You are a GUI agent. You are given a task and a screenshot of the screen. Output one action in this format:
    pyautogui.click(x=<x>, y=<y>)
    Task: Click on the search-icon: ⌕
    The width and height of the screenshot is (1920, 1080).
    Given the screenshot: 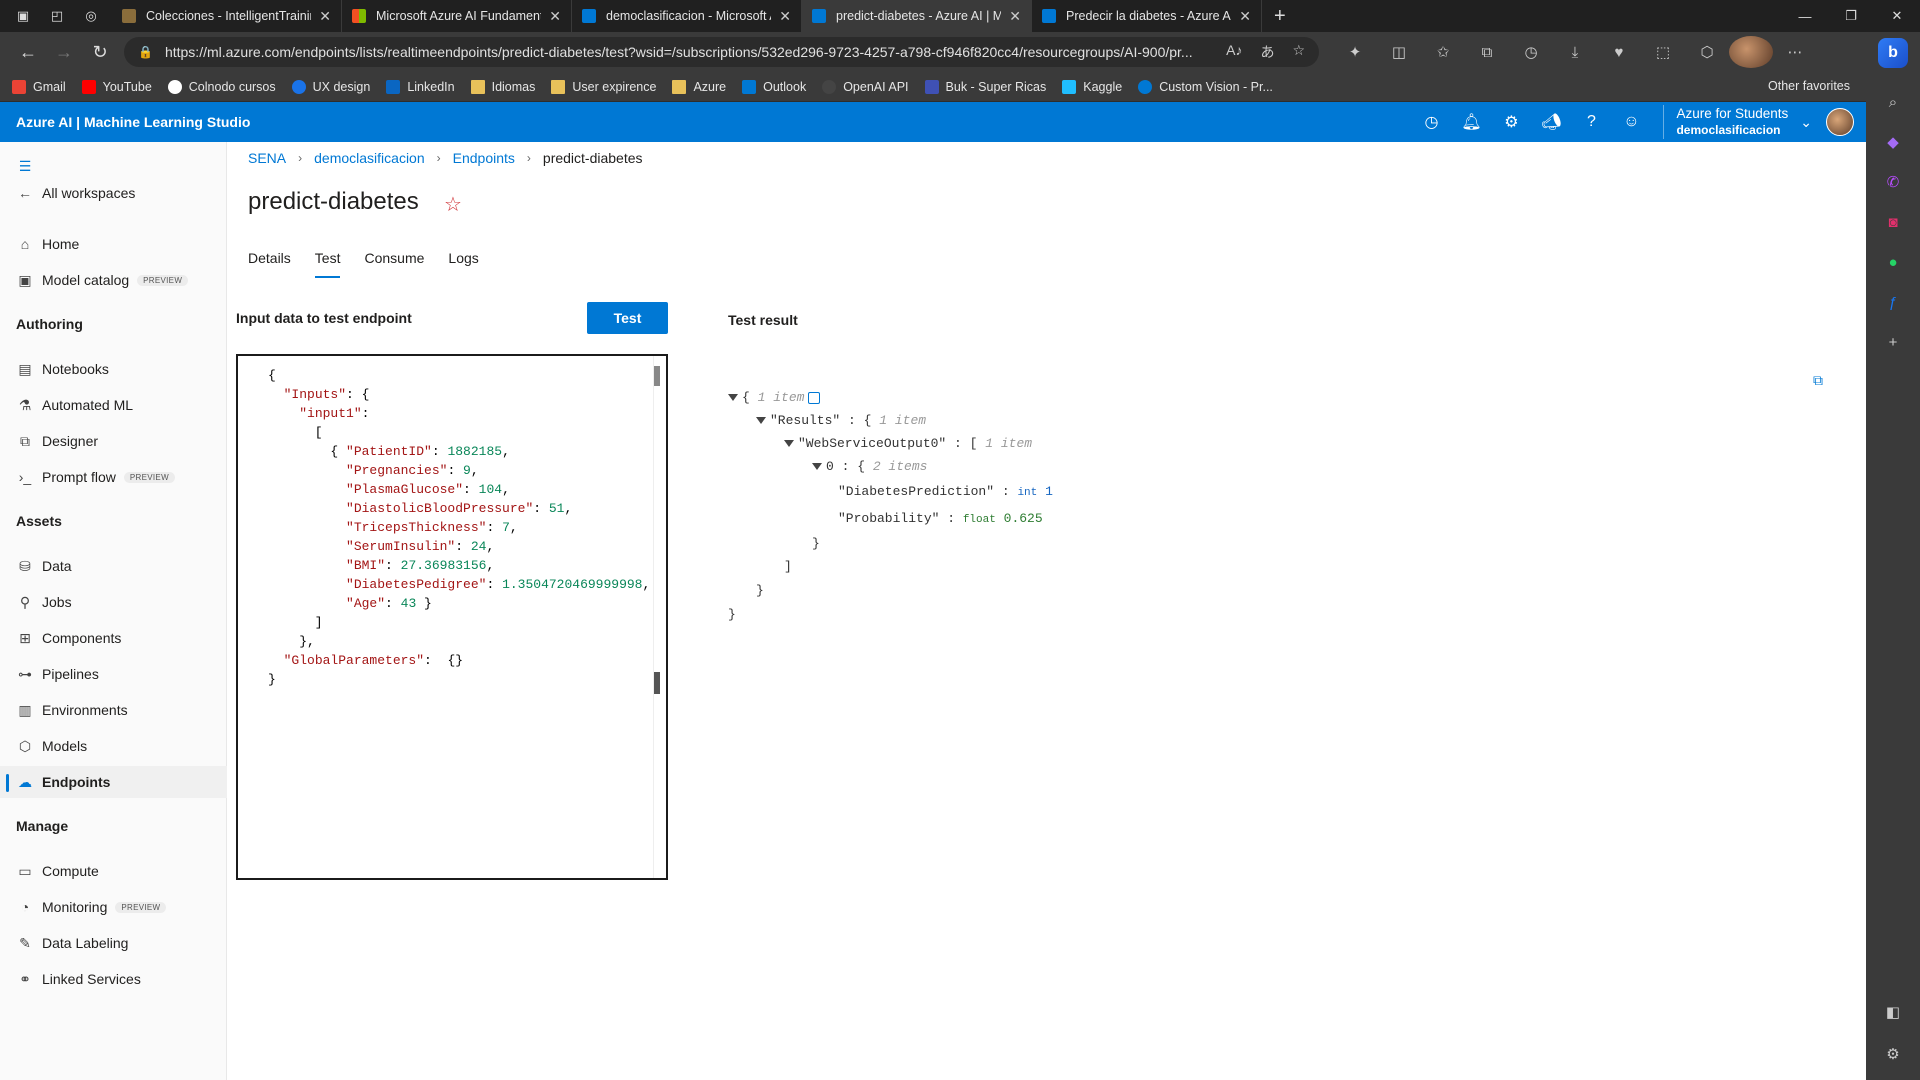 What is the action you would take?
    pyautogui.click(x=1893, y=102)
    